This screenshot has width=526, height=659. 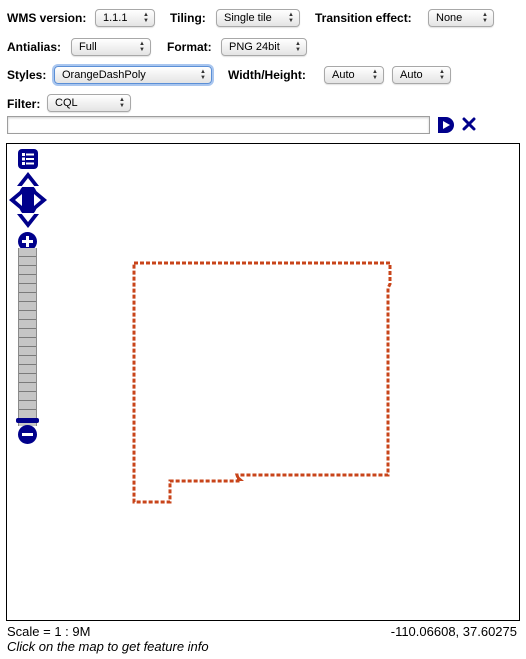 I want to click on filter-expression-input, so click(x=218, y=125).